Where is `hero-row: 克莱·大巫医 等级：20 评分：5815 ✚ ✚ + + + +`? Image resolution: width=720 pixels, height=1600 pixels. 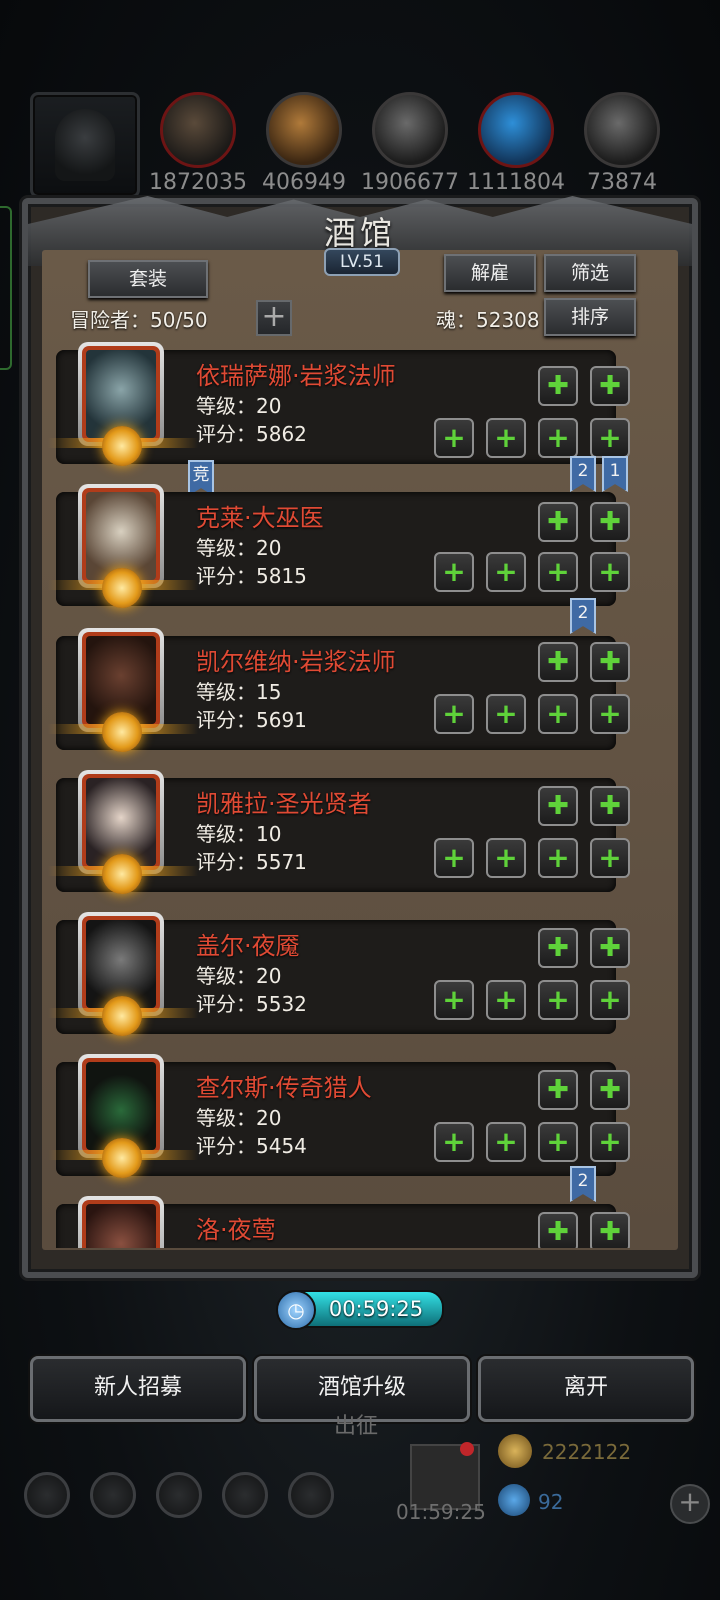 hero-row: 克莱·大巫医 等级：20 评分：5815 ✚ ✚ + + + + is located at coordinates (339, 546).